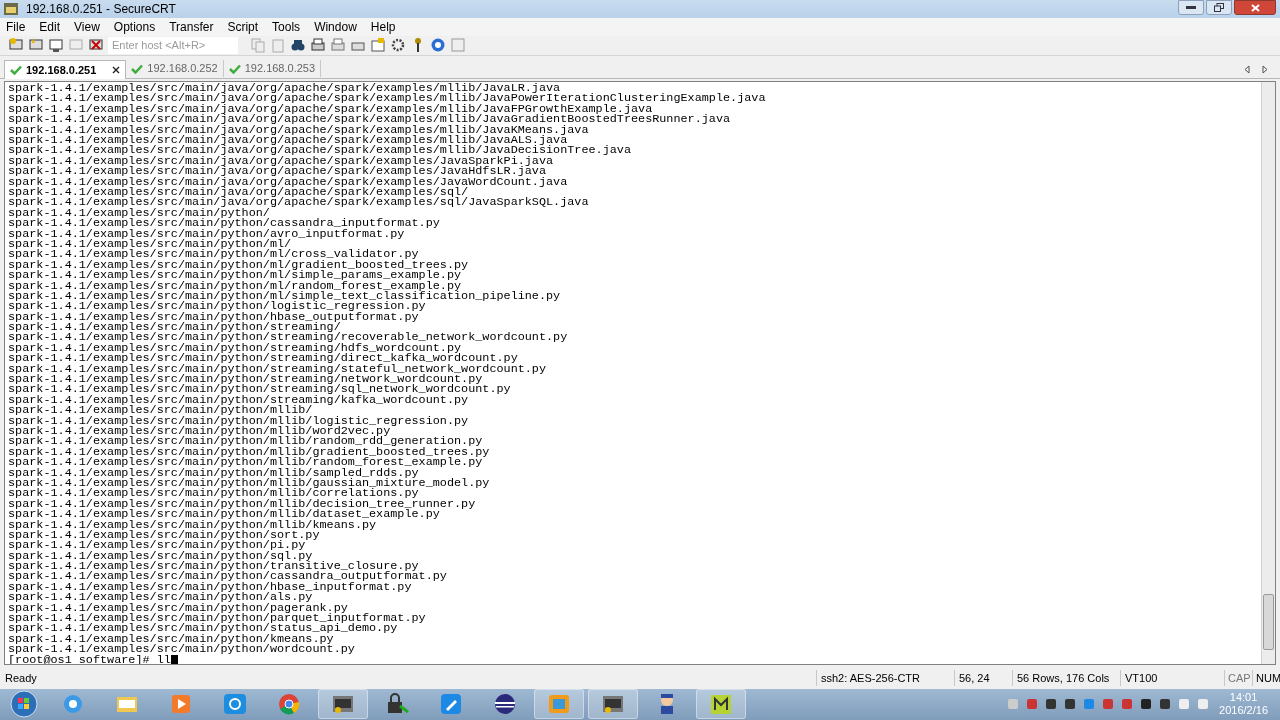 The width and height of the screenshot is (1280, 720). Describe the element at coordinates (285, 296) in the screenshot. I see `terminal-line: spark-1.4.1/examples/src/main/python/ml/simple_text_classification_pipeline.py` at that location.